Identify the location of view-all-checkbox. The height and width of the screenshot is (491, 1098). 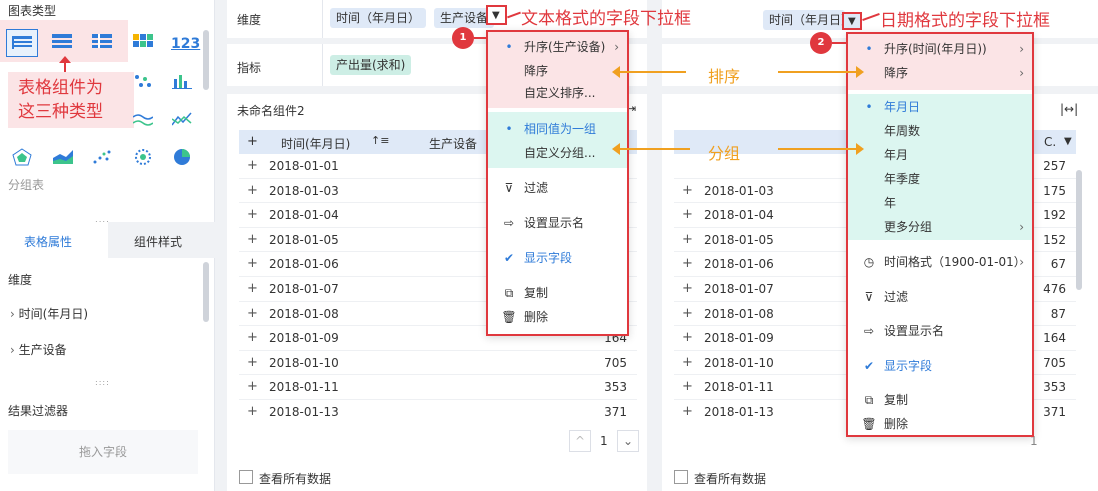
(246, 477).